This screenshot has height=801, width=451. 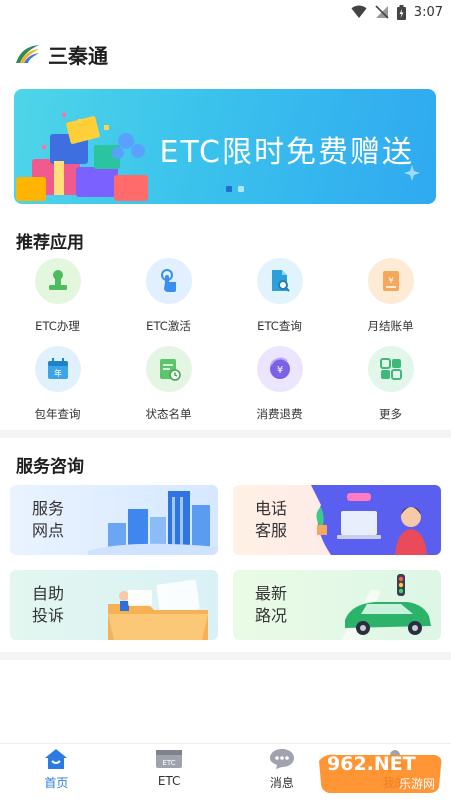 I want to click on services-title: 服务咨询, so click(x=50, y=467).